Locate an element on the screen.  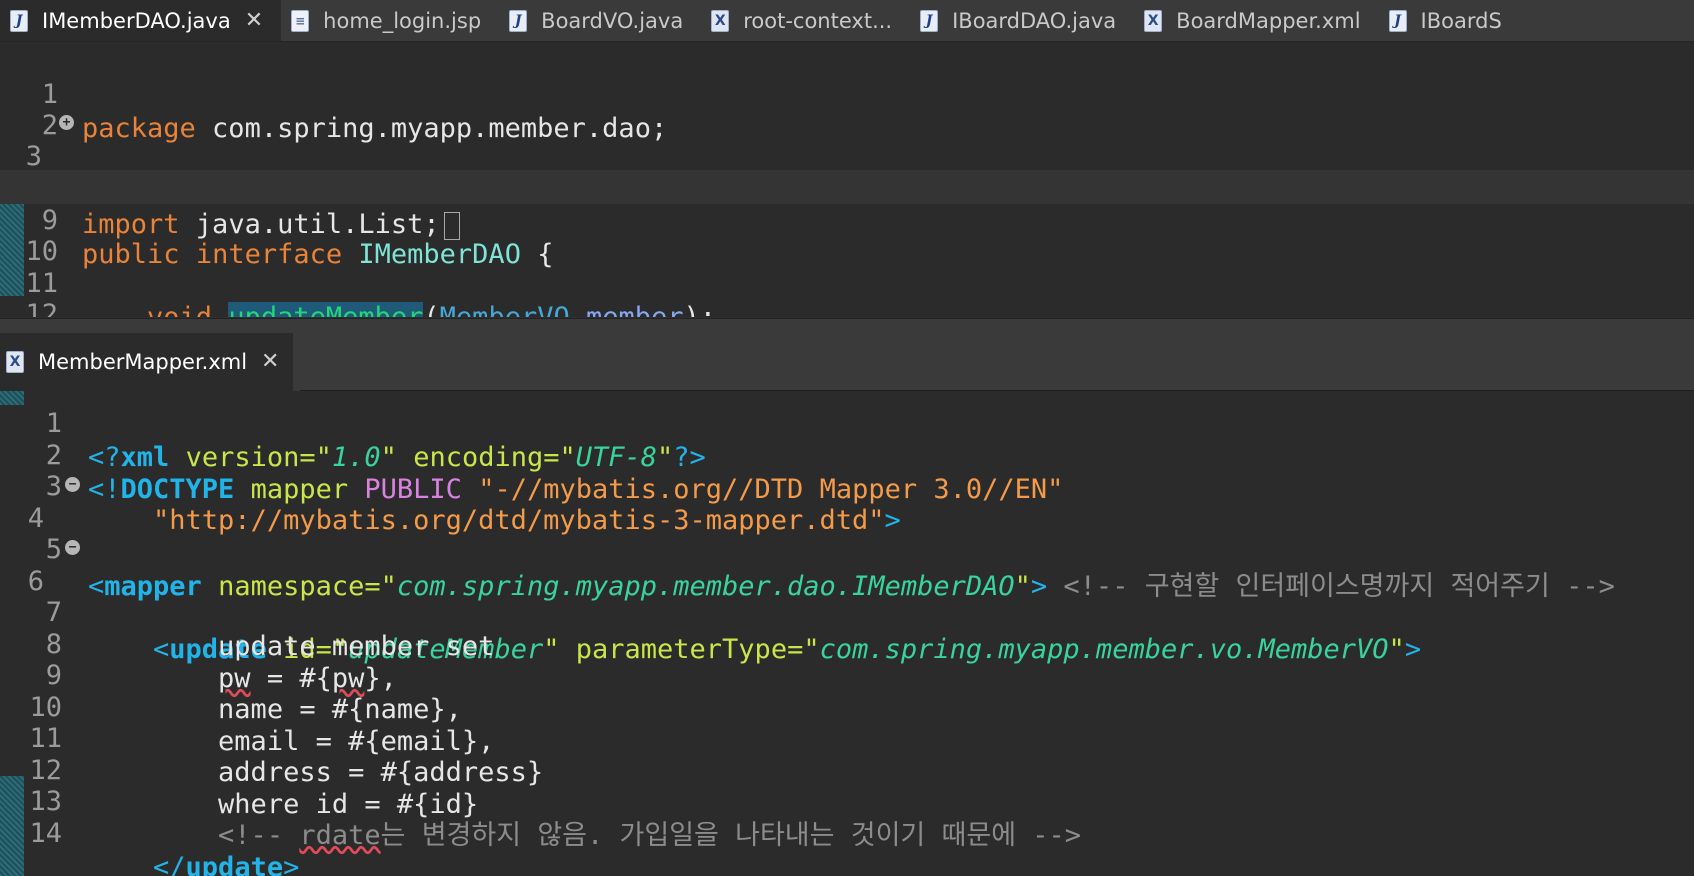
jsp-file-icon: ≡ is located at coordinates (300, 20).